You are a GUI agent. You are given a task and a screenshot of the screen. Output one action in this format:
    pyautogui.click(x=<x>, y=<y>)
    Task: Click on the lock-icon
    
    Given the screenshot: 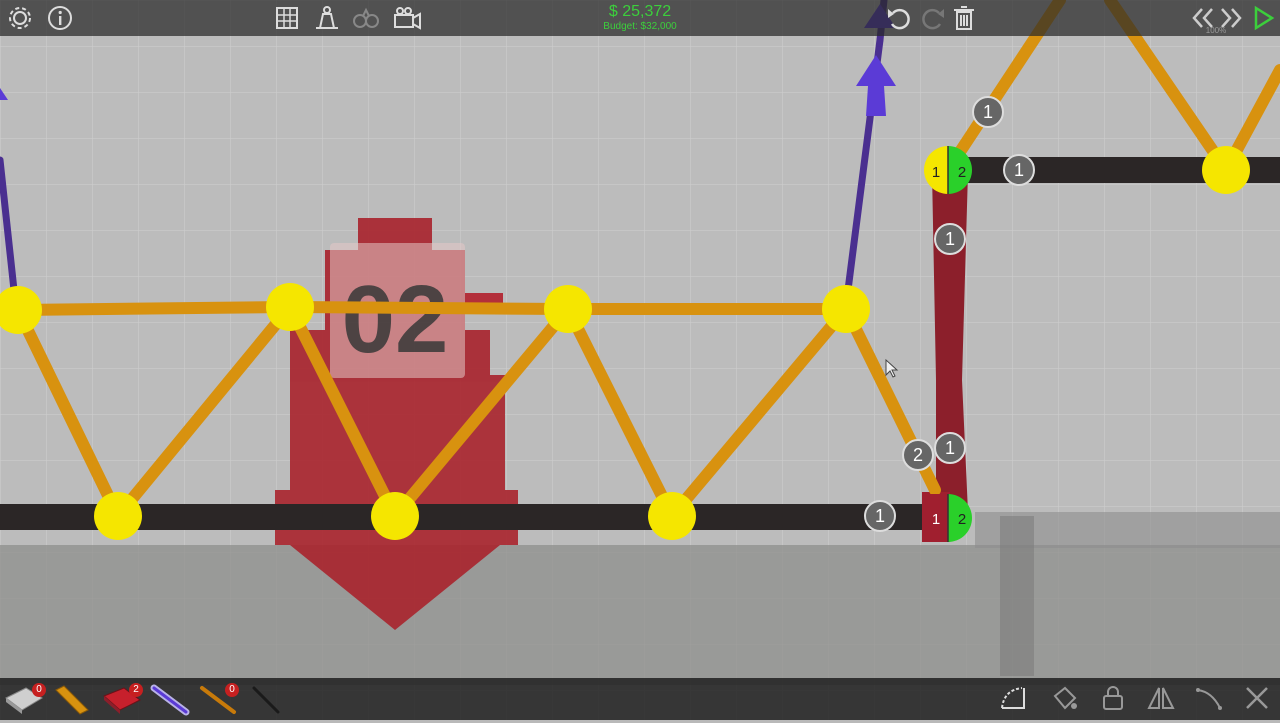 What is the action you would take?
    pyautogui.click(x=1113, y=698)
    